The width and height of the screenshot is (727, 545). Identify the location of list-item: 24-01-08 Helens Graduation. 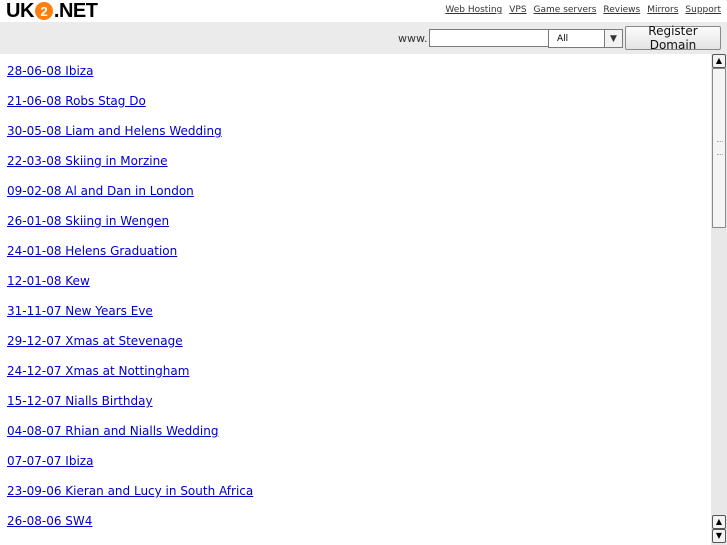
(92, 251).